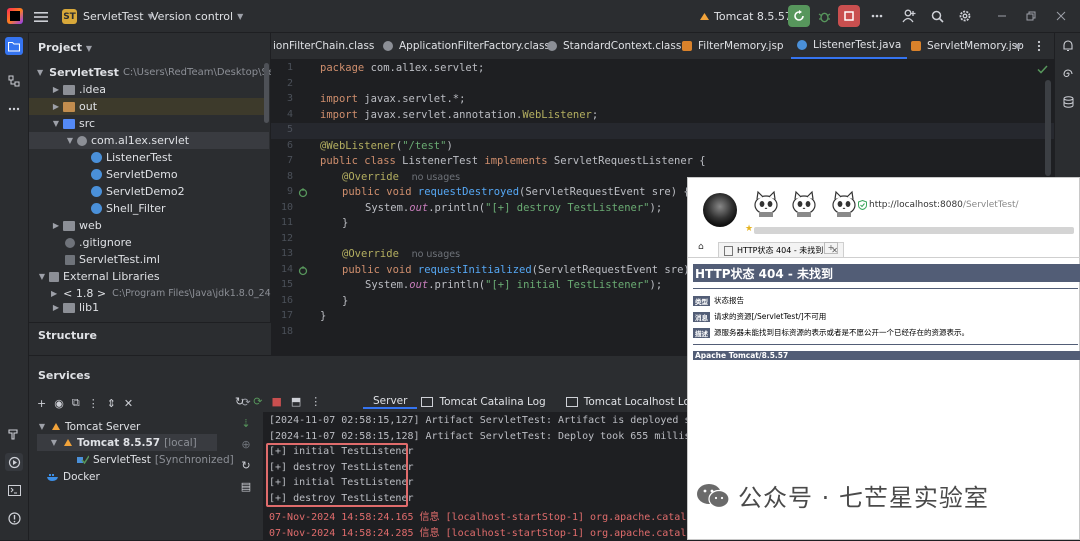  Describe the element at coordinates (65, 47) in the screenshot. I see `project-panel-title: Project ▼` at that location.